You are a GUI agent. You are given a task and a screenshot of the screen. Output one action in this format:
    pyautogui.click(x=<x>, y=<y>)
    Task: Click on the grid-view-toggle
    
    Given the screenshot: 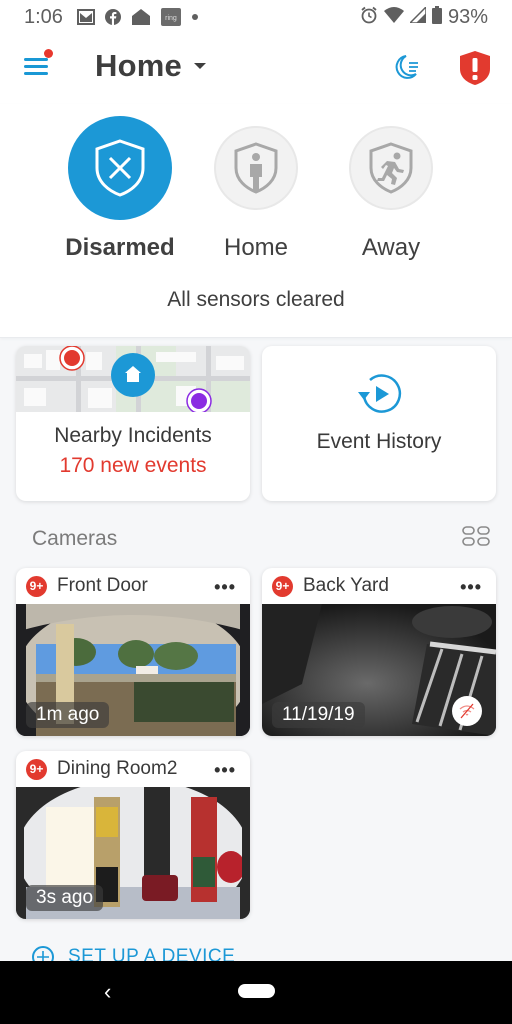 What is the action you would take?
    pyautogui.click(x=476, y=536)
    